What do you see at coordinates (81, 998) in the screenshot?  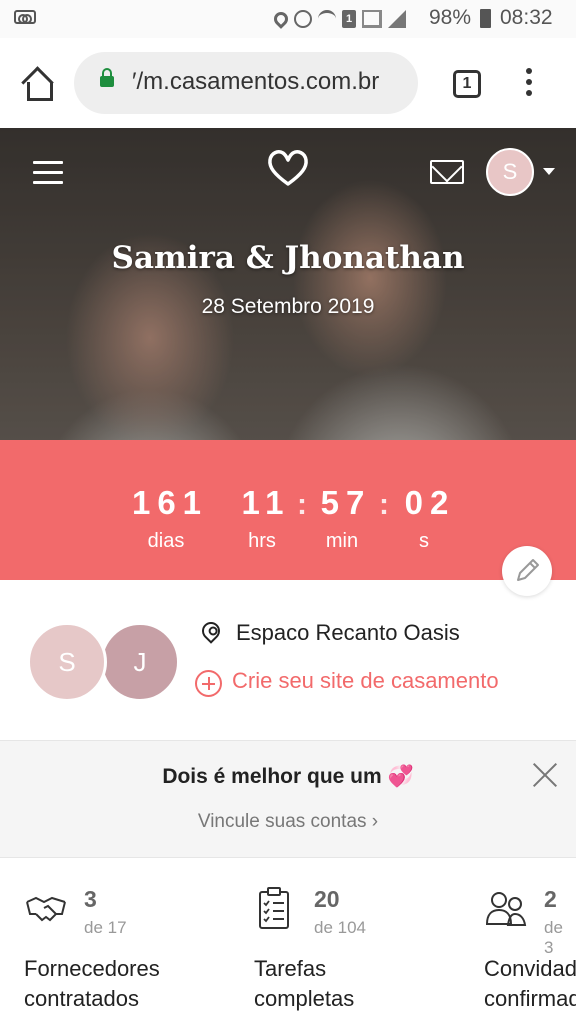 I see `stat-label-line: contratados` at bounding box center [81, 998].